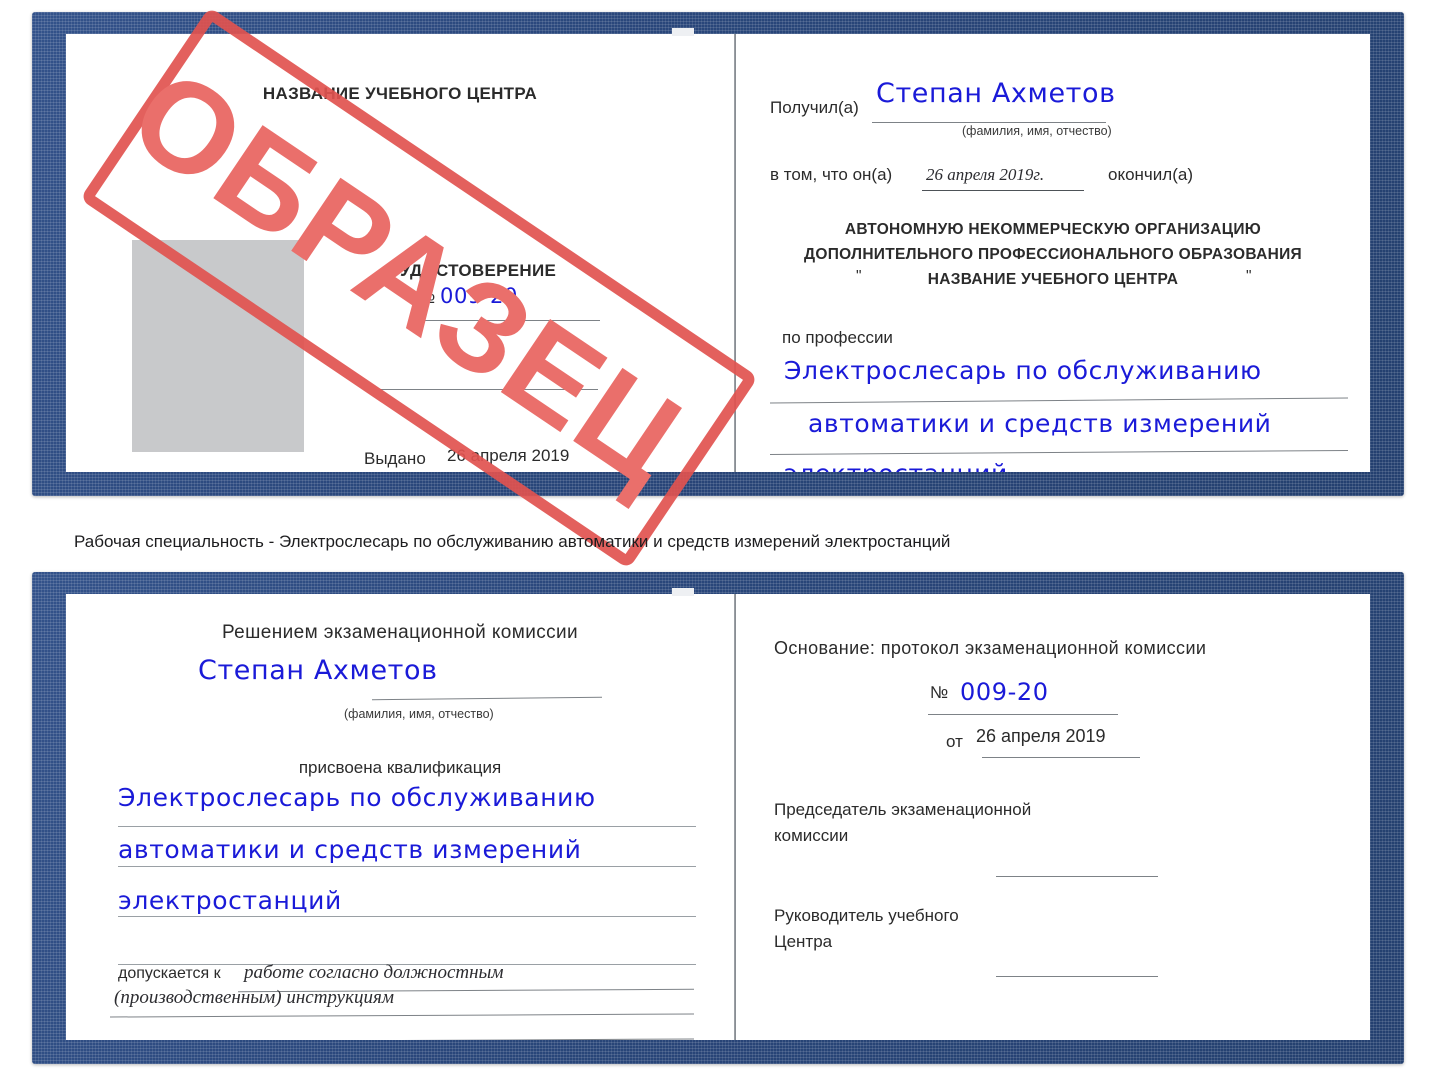 The width and height of the screenshot is (1448, 1085). Describe the element at coordinates (1041, 736) in the screenshot. I see `from-date: 26 апреля 2019` at that location.